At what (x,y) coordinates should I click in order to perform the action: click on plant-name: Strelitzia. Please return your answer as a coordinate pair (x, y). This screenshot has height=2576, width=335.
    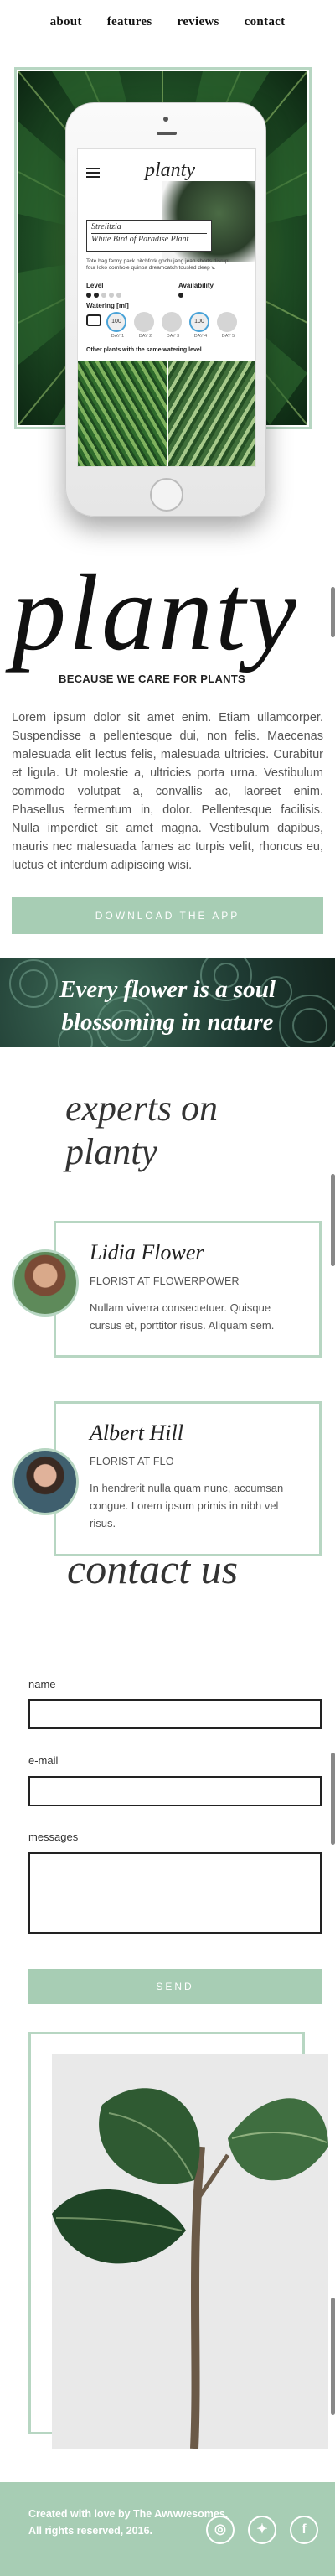
    Looking at the image, I should click on (106, 226).